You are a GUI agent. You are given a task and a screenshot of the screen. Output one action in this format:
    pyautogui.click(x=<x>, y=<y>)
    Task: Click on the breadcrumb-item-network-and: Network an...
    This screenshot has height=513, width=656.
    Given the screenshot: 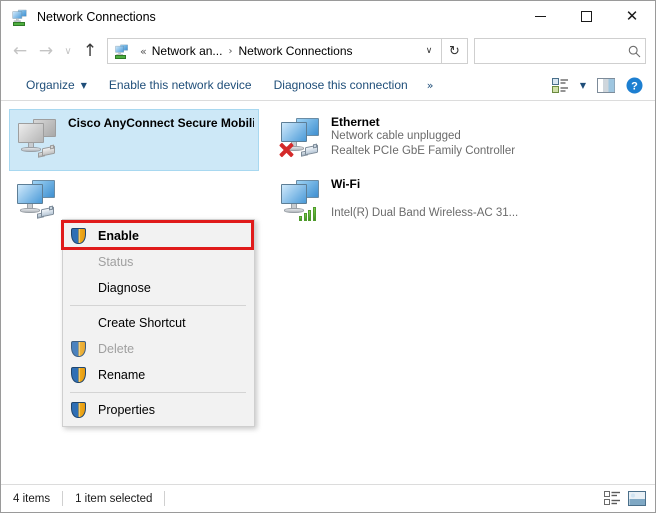 What is the action you would take?
    pyautogui.click(x=187, y=51)
    